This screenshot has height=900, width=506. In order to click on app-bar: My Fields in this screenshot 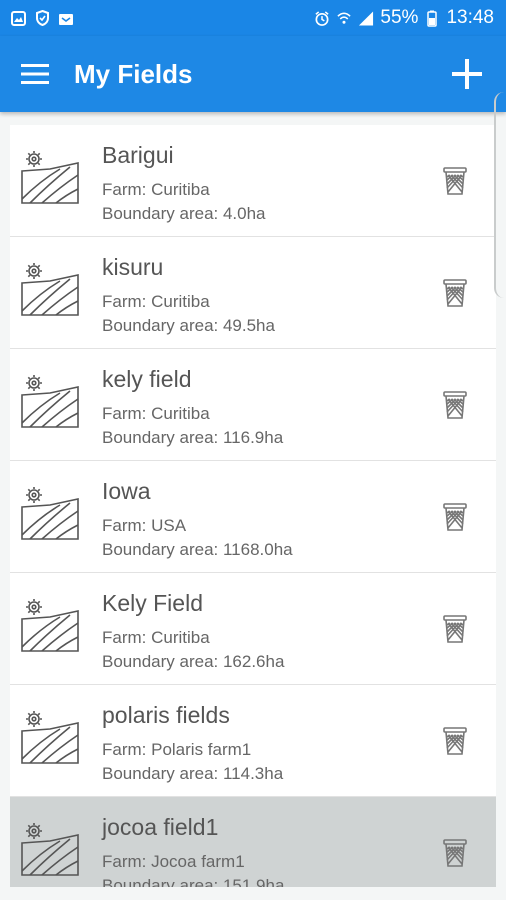, I will do `click(253, 74)`.